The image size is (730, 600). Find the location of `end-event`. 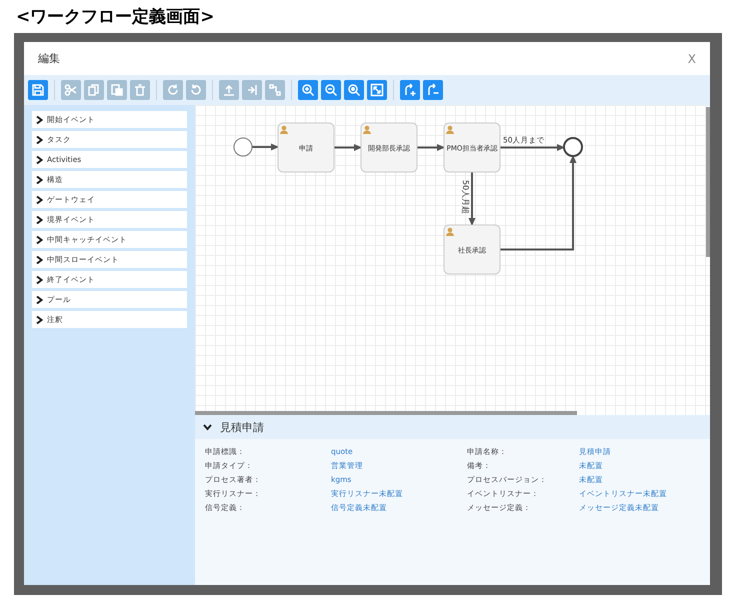

end-event is located at coordinates (573, 147).